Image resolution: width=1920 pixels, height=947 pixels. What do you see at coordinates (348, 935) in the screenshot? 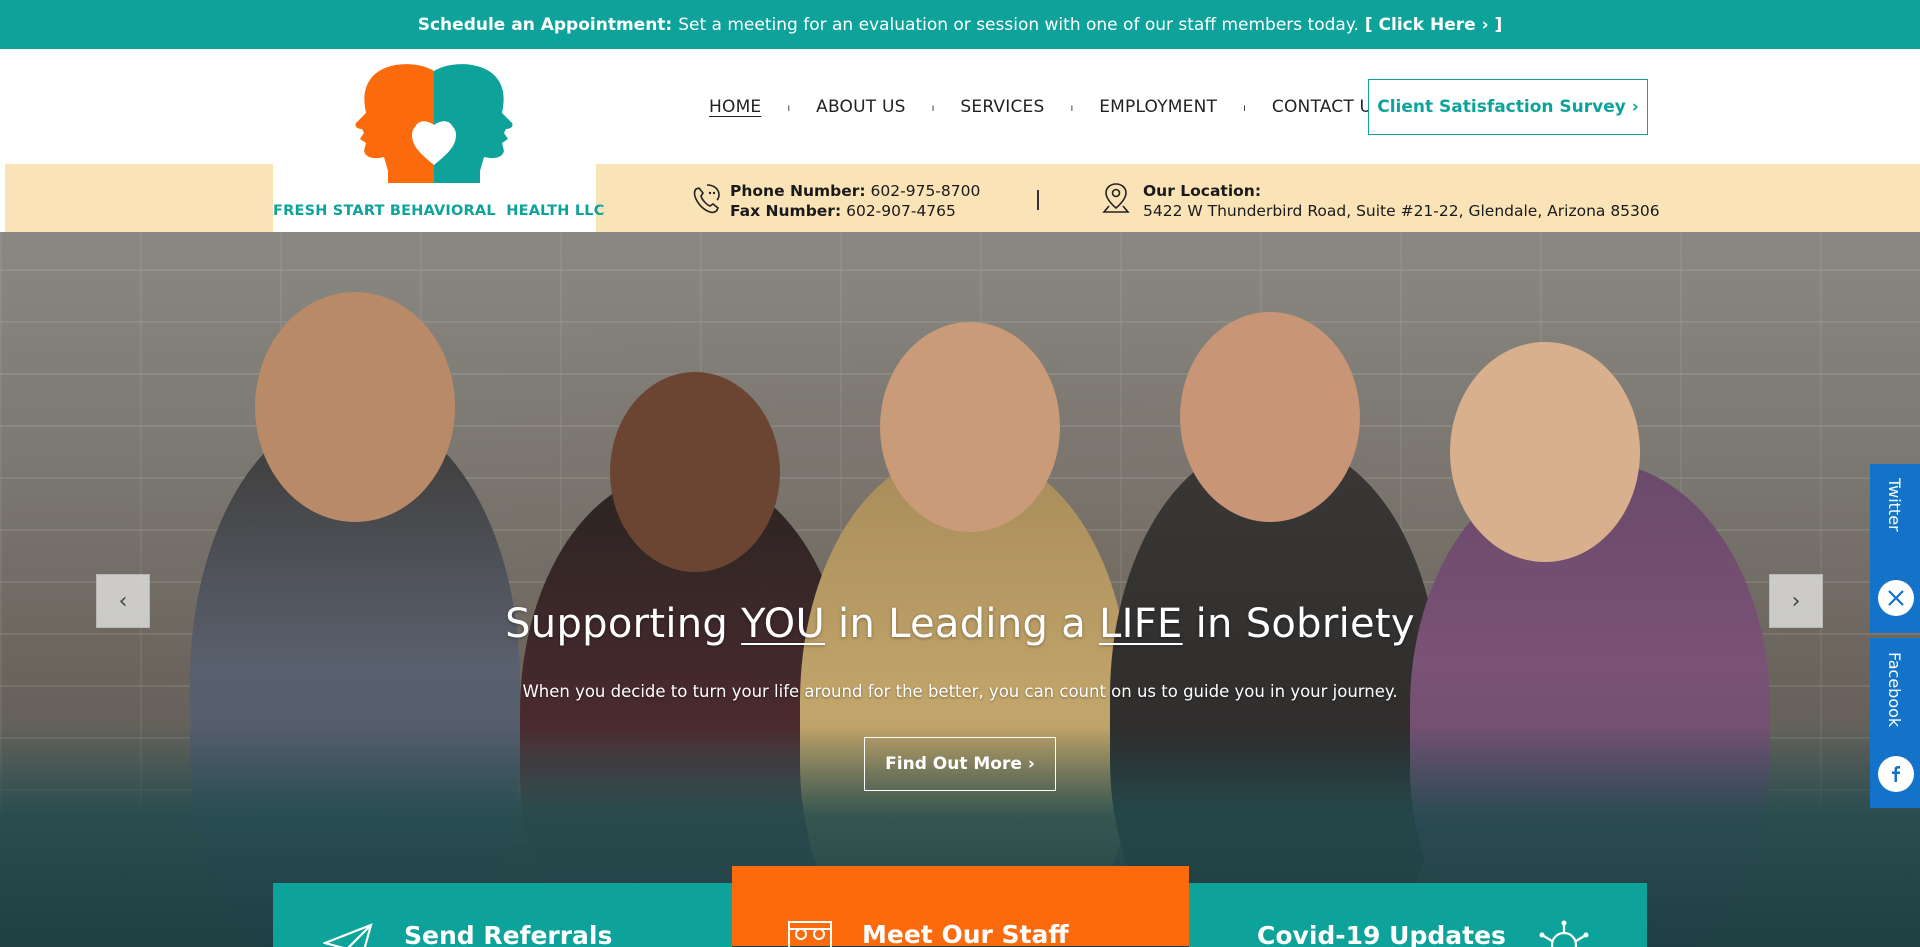
I see `paper-plane-icon` at bounding box center [348, 935].